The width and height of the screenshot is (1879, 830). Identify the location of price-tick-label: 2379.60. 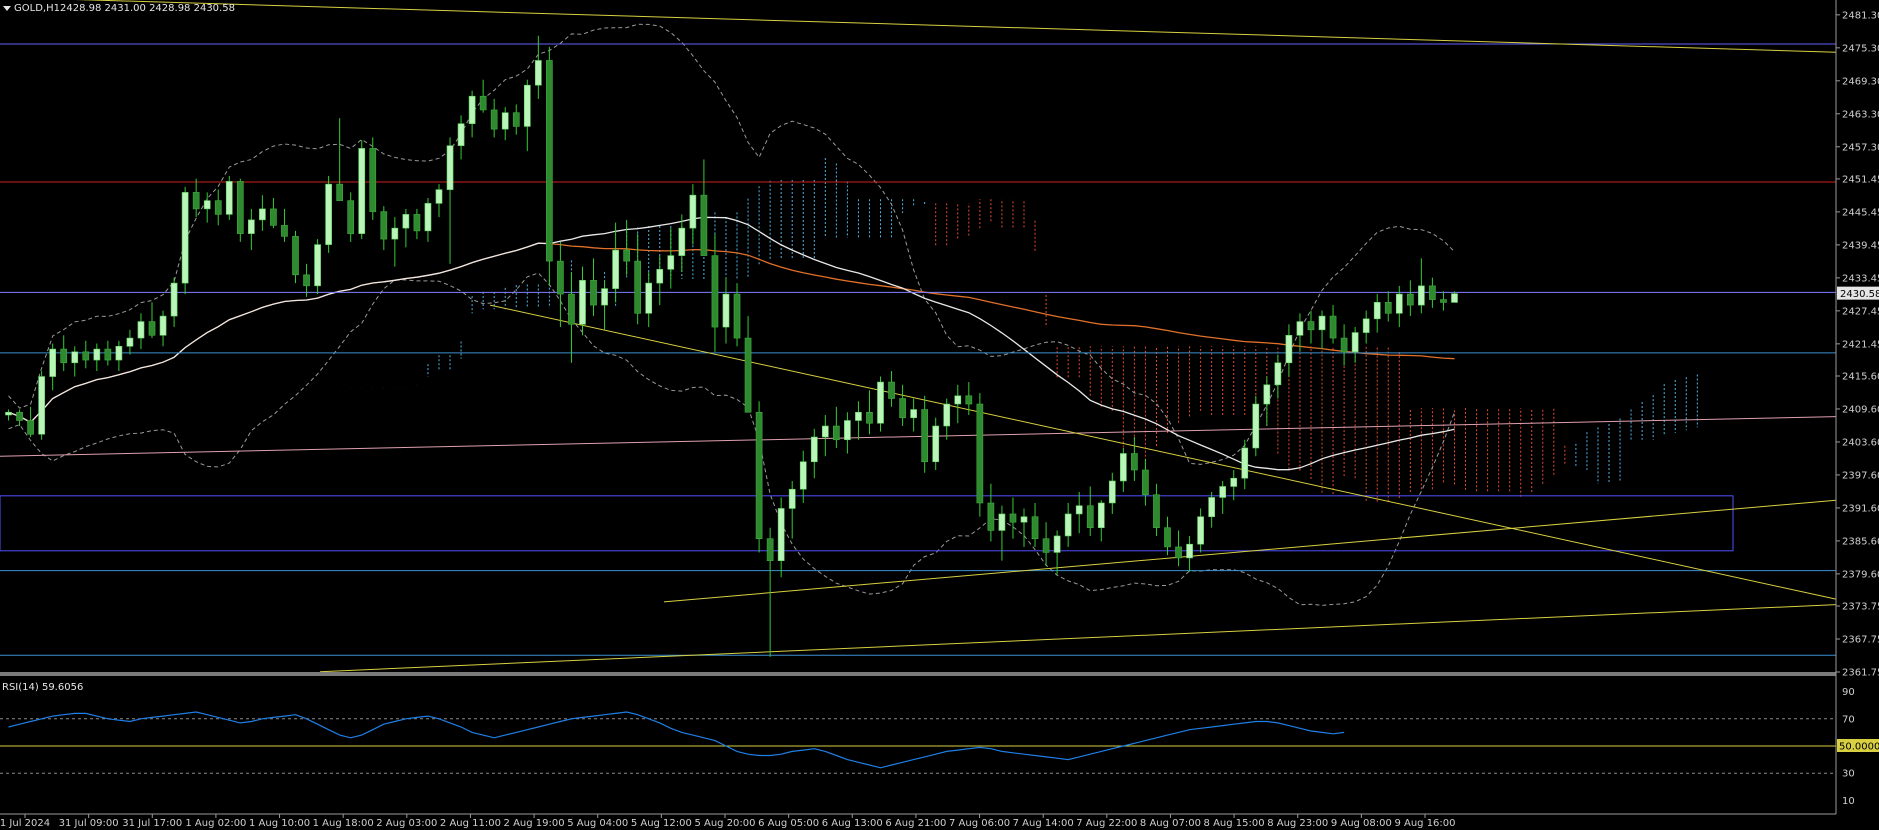
(1860, 574).